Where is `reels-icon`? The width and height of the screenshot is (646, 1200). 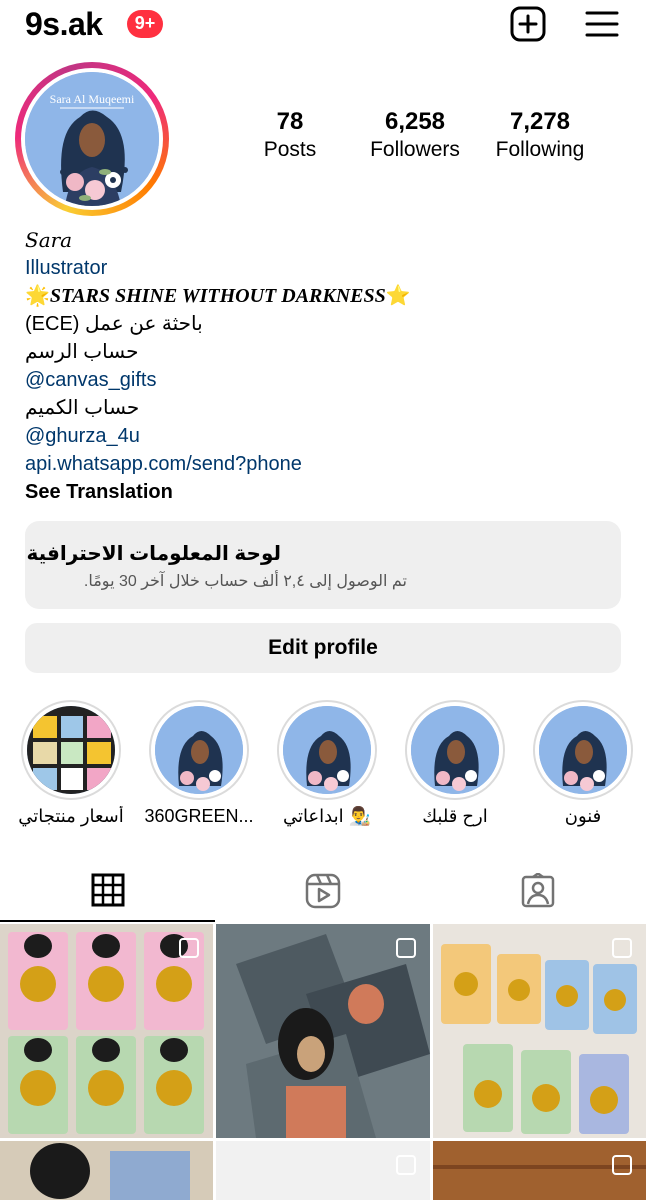 reels-icon is located at coordinates (322, 891).